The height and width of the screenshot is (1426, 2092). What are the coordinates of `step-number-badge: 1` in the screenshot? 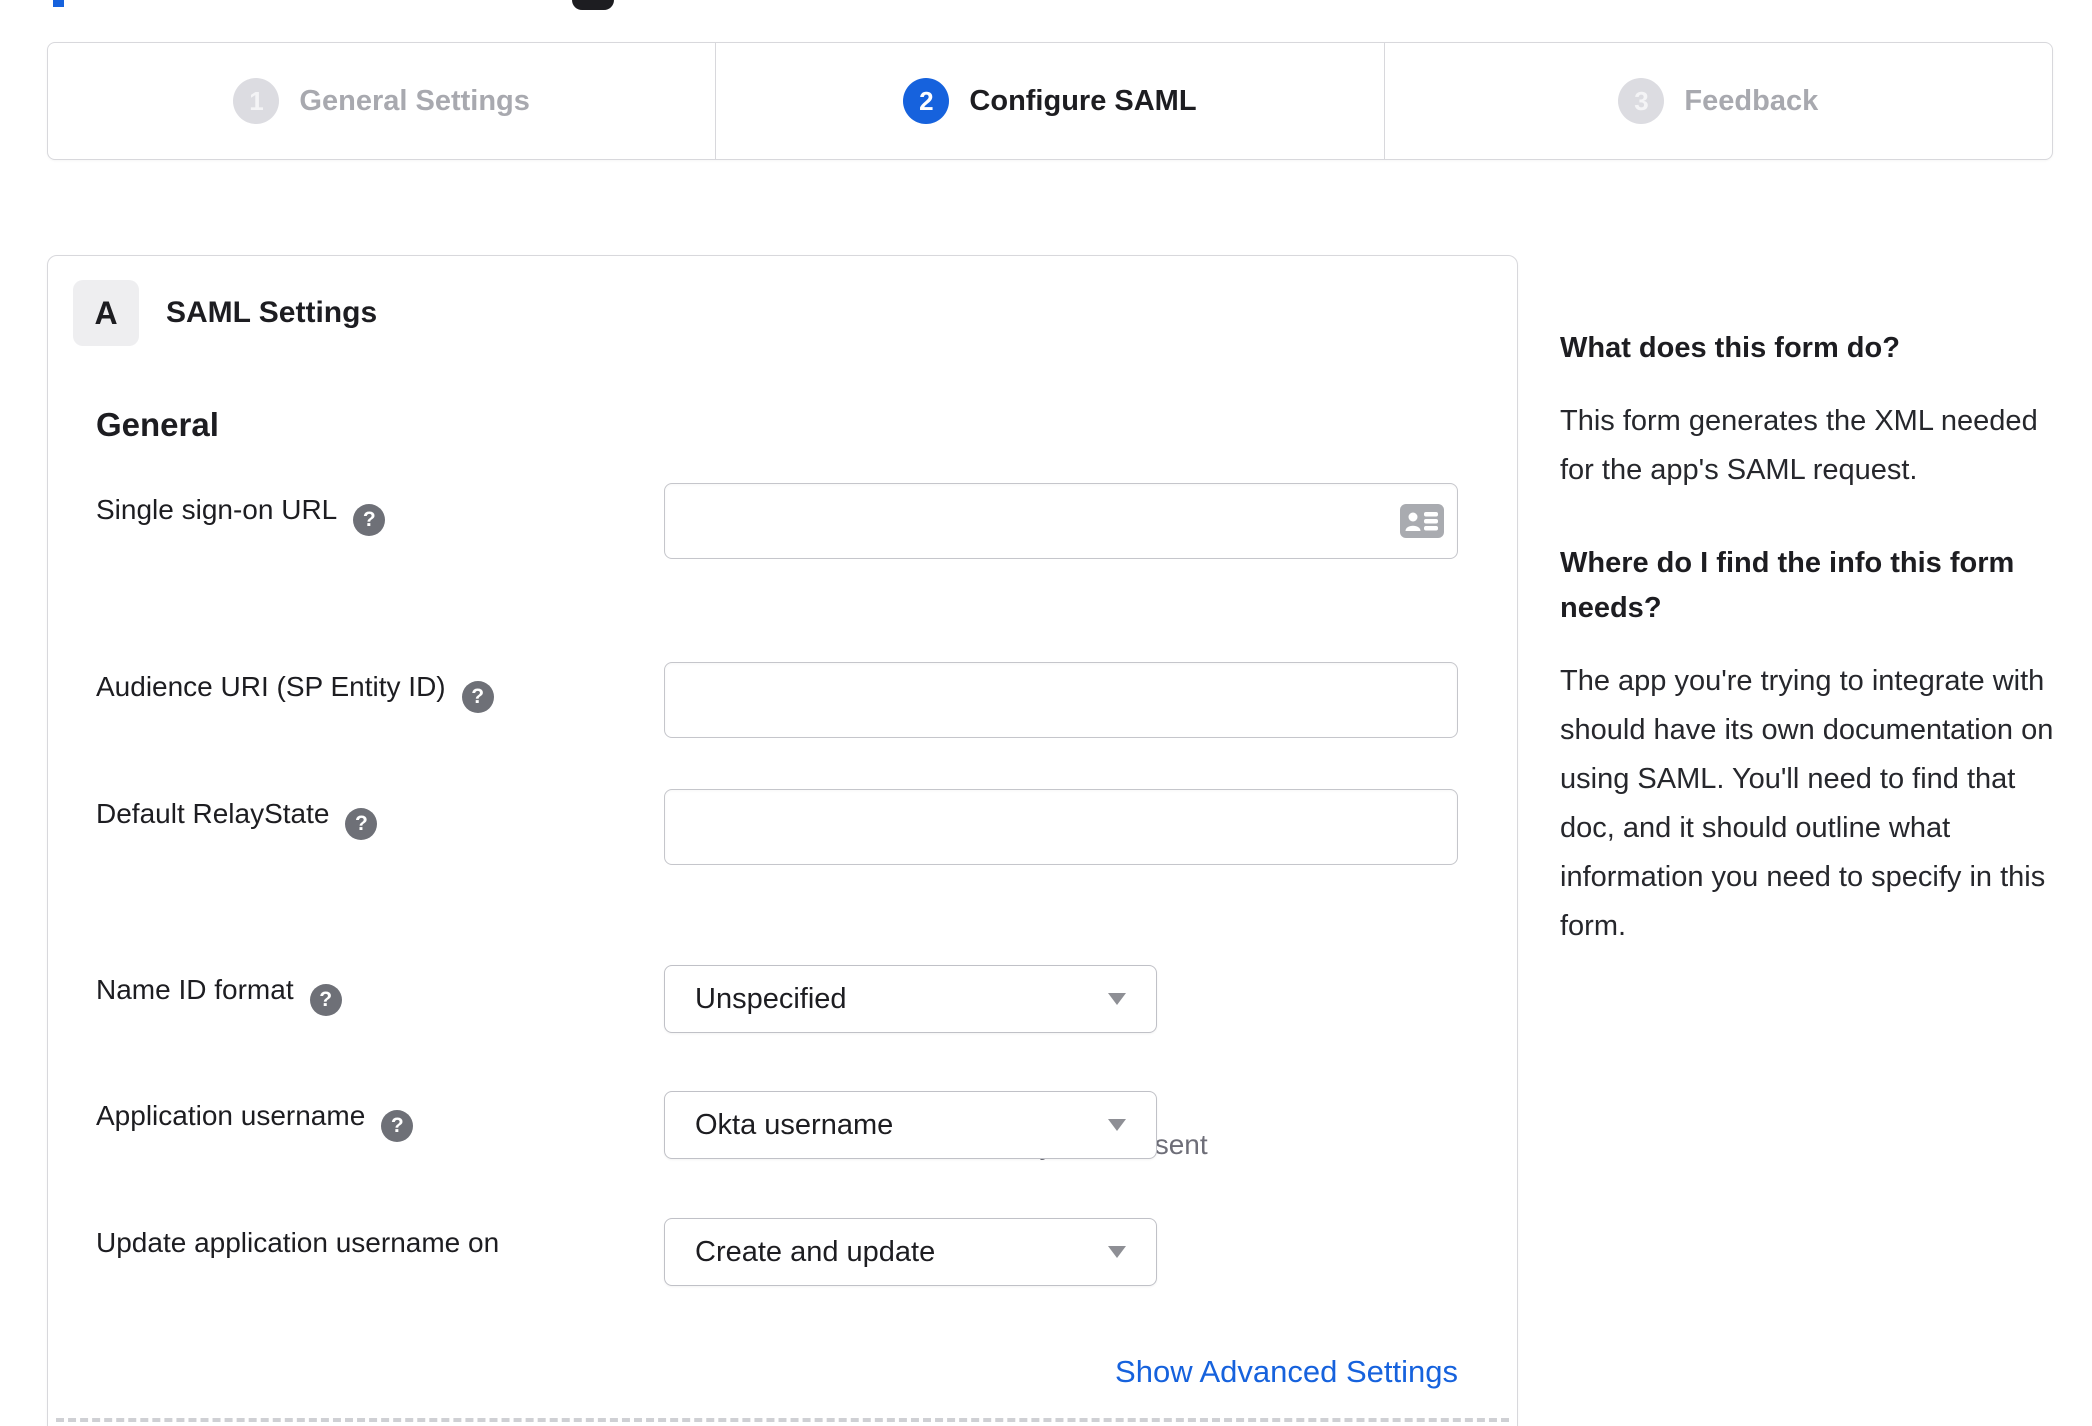 It's located at (256, 101).